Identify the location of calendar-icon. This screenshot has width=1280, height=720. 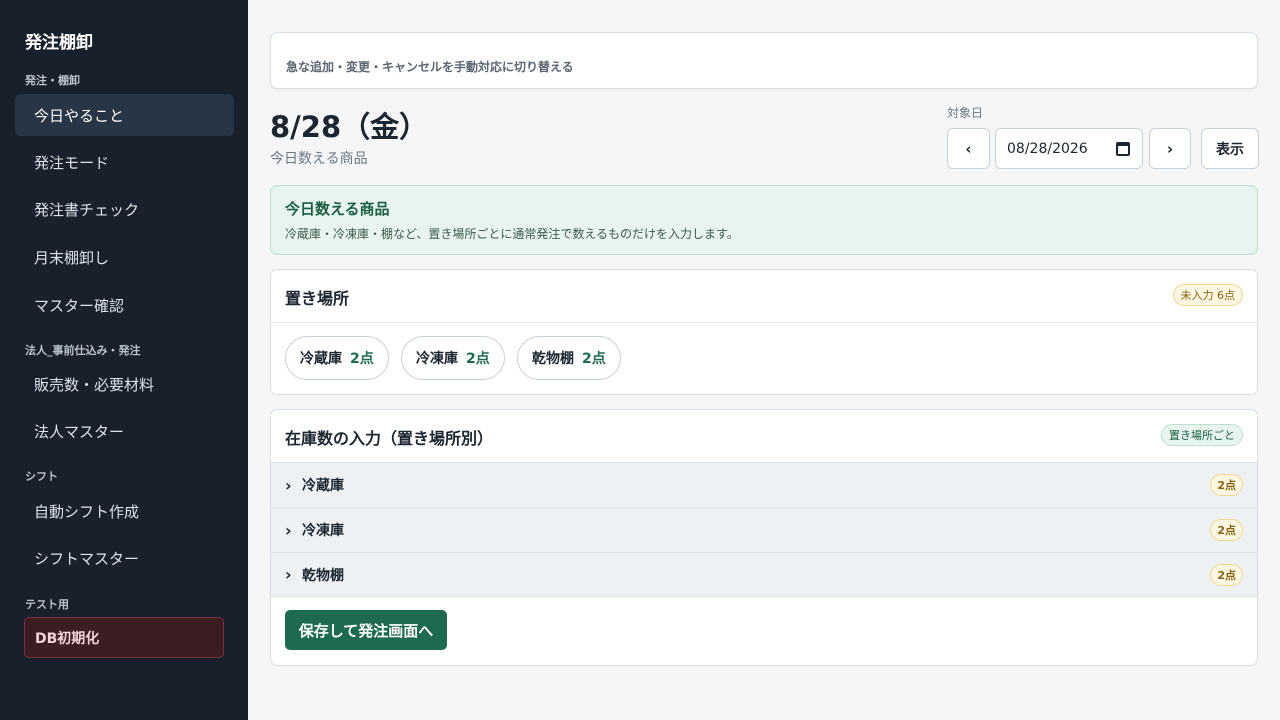
(1123, 149).